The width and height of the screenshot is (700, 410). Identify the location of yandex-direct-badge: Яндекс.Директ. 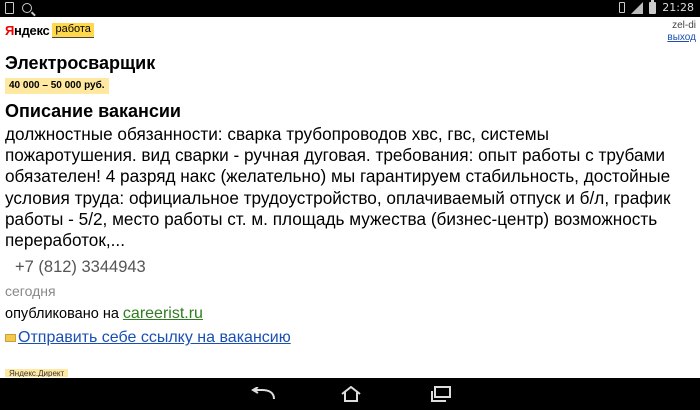
(37, 373).